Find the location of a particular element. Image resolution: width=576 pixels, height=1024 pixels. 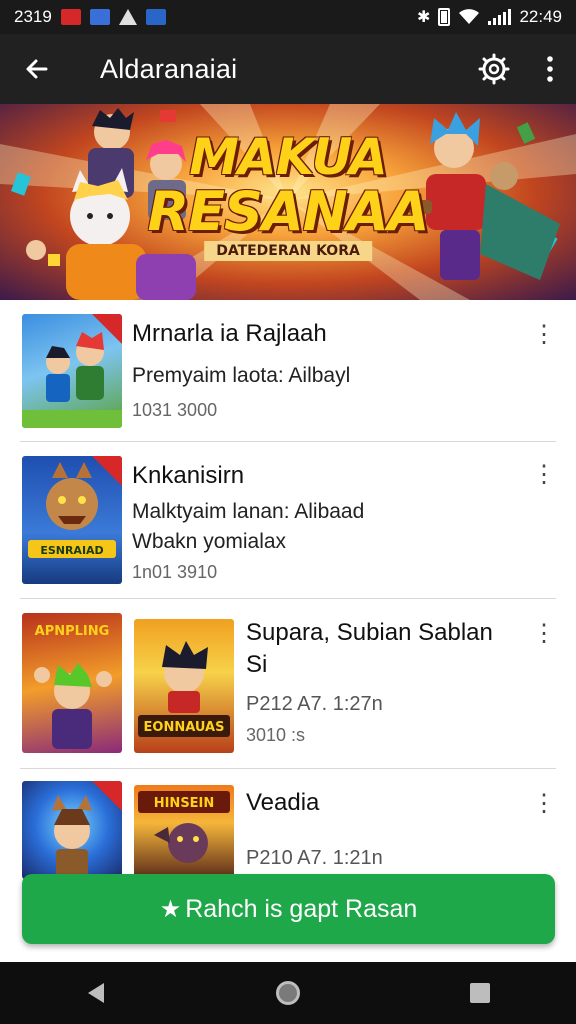

message-icon is located at coordinates (99, 17).